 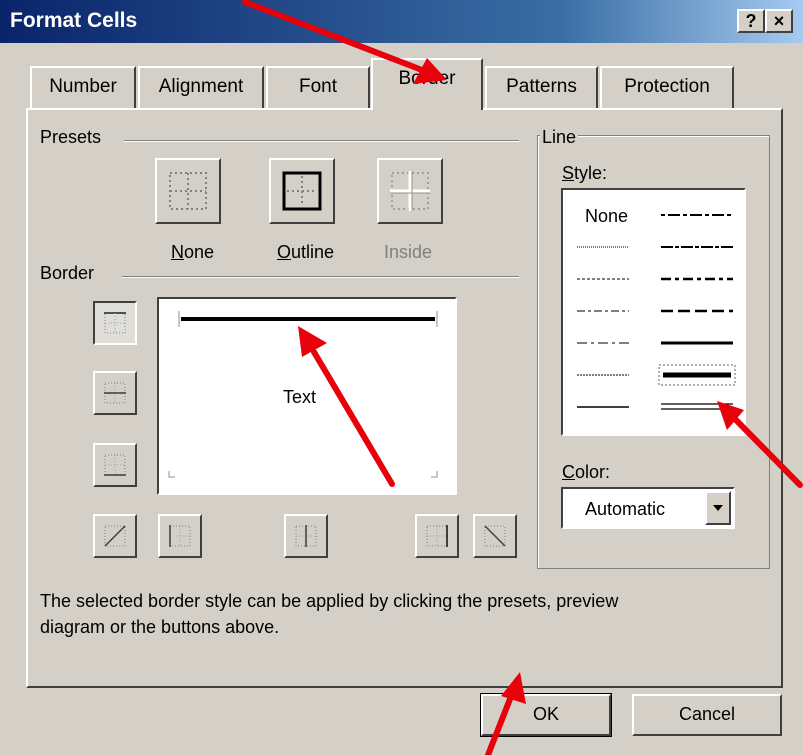 I want to click on preset-none-button, so click(x=188, y=191).